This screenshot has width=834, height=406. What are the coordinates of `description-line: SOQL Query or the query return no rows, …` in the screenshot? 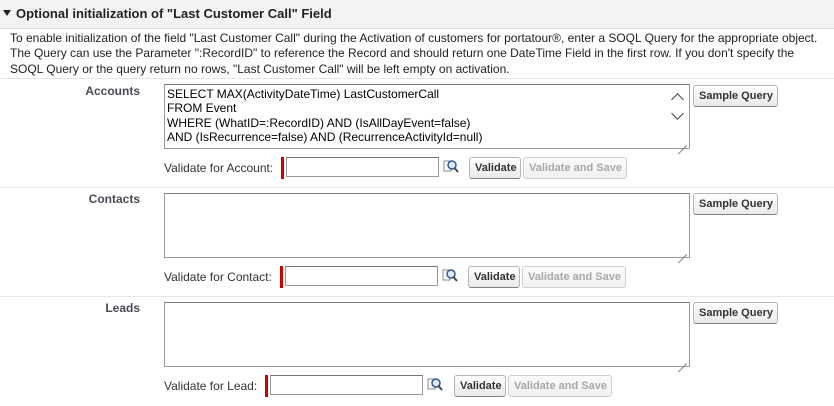 It's located at (260, 68).